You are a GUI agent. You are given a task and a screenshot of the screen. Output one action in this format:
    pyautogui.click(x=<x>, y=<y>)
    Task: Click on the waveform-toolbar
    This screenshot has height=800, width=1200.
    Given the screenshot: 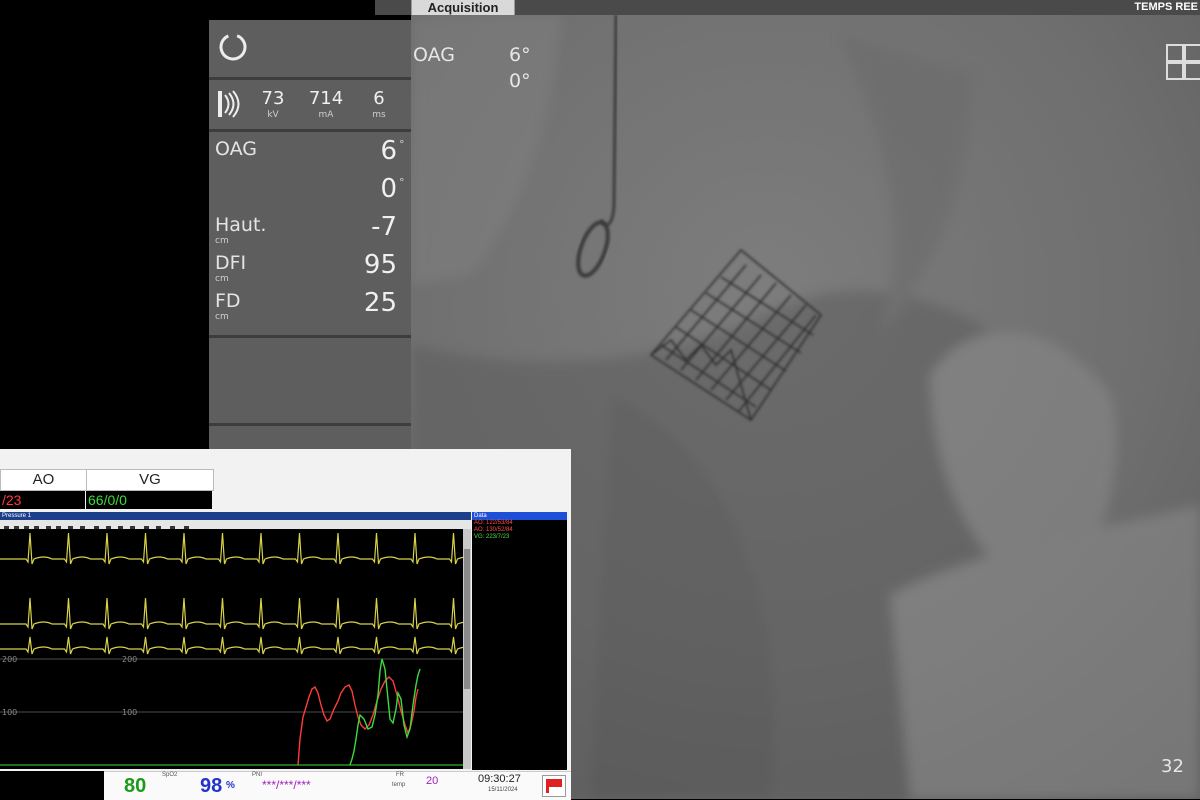 What is the action you would take?
    pyautogui.click(x=235, y=525)
    